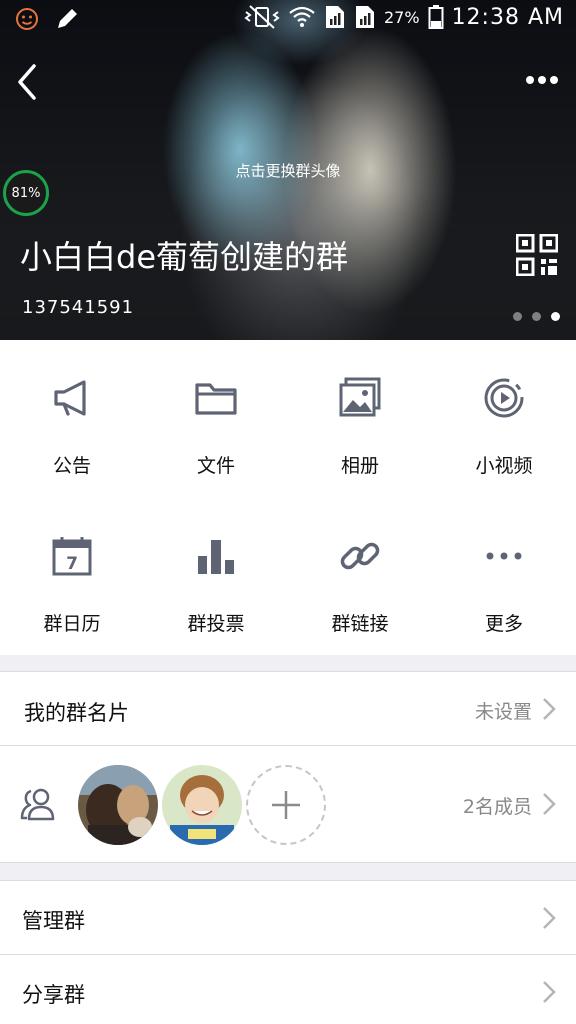 Image resolution: width=576 pixels, height=1024 pixels. Describe the element at coordinates (76, 713) in the screenshot. I see `group-card-title: 我的群名片` at that location.